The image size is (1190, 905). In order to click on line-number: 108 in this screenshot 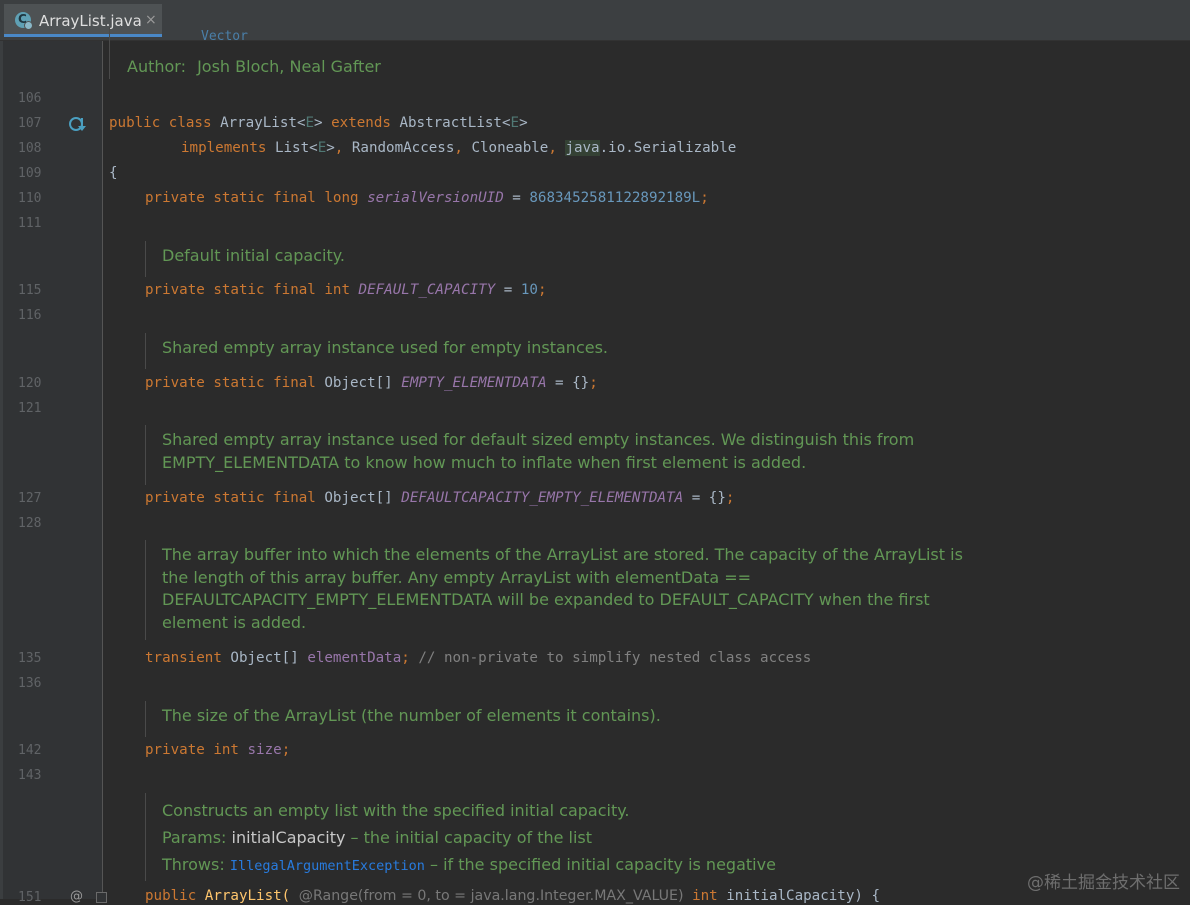, I will do `click(30, 148)`.